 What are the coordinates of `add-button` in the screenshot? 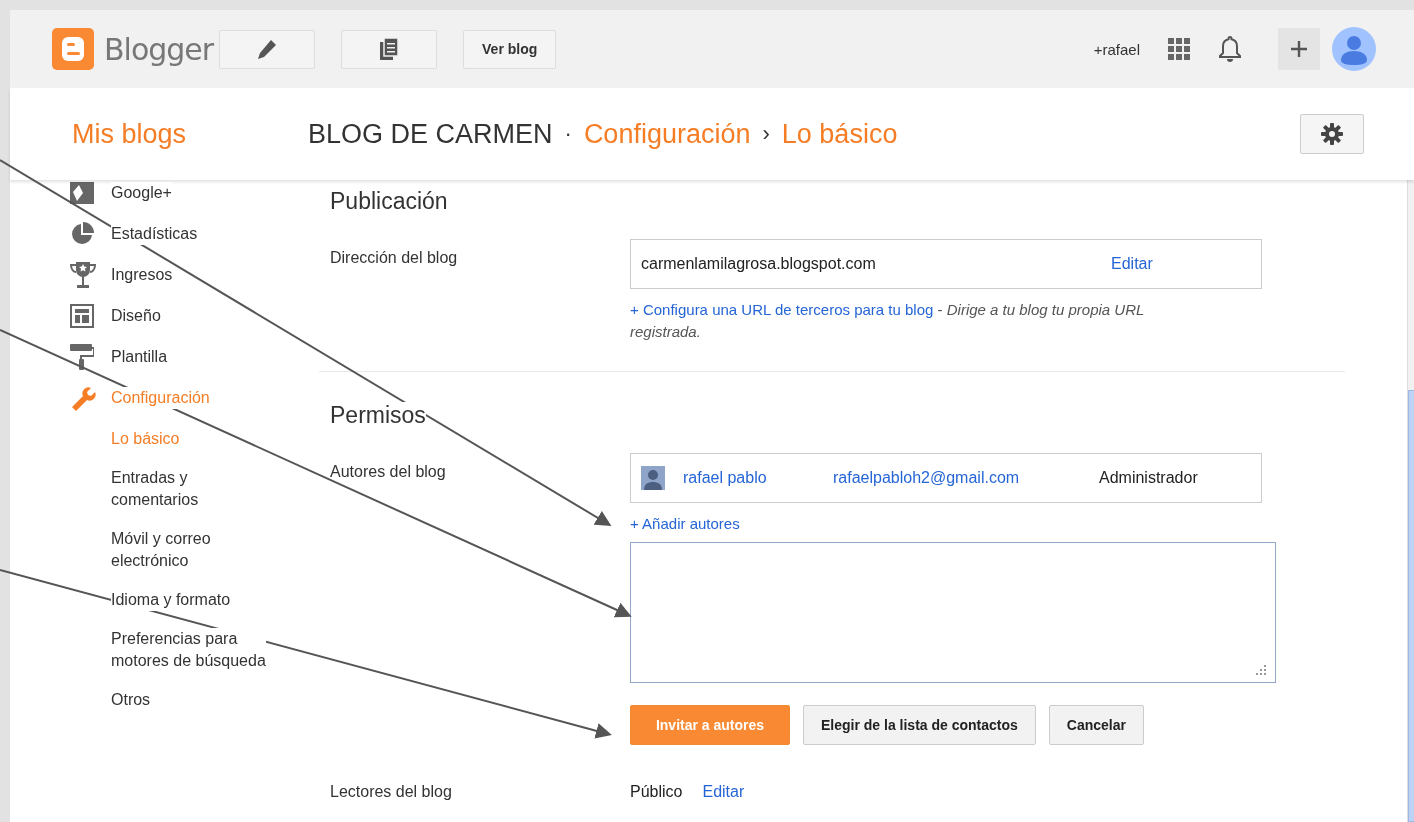 It's located at (1299, 49).